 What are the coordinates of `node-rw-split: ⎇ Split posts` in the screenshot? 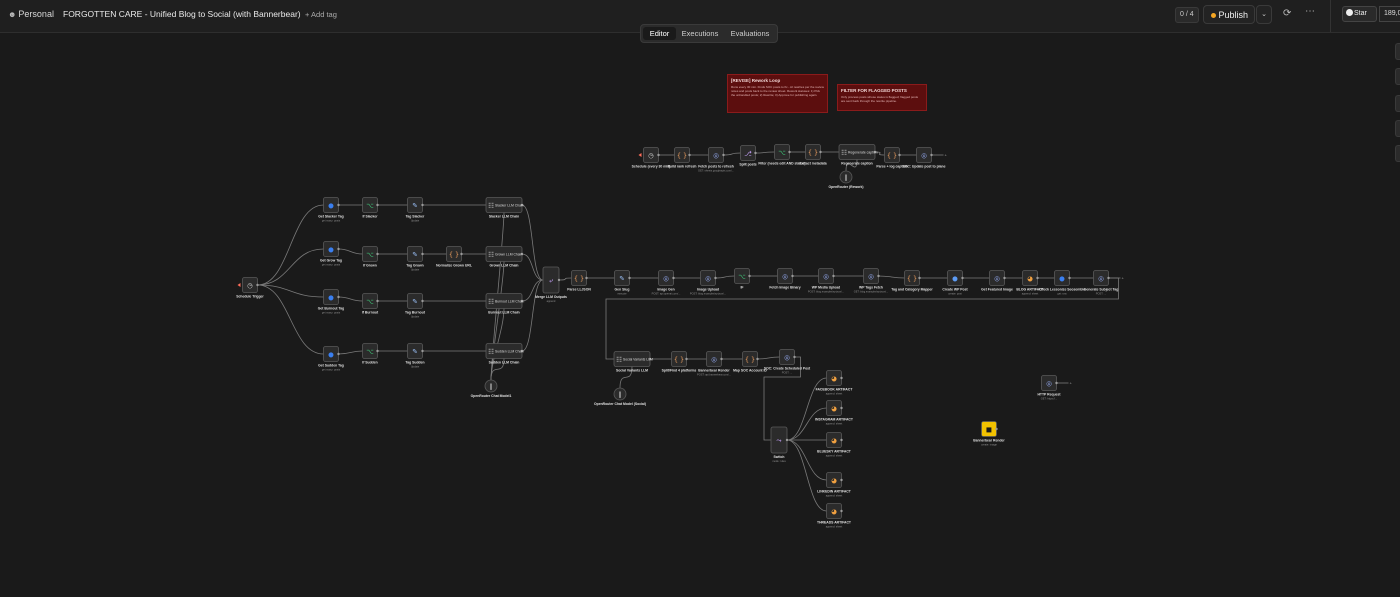 It's located at (748, 156).